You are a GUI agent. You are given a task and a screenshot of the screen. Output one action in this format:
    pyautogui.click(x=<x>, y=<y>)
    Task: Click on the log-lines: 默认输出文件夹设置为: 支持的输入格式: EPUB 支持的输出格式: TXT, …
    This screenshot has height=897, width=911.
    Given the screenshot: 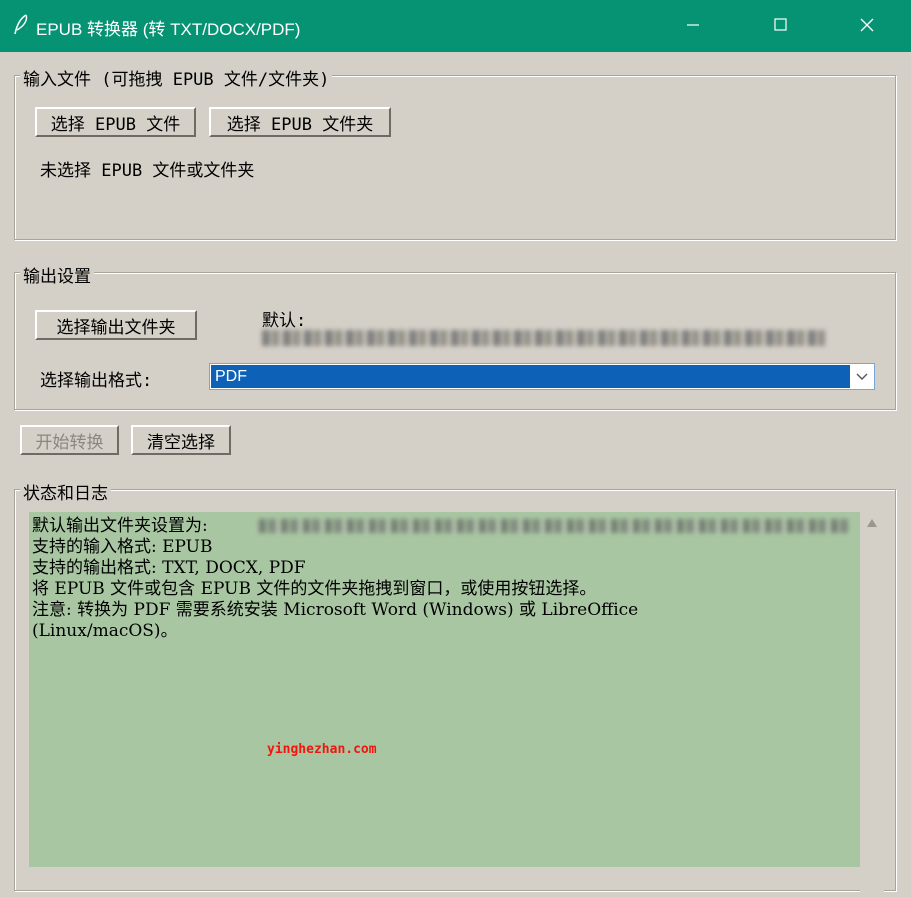 What is the action you would take?
    pyautogui.click(x=335, y=579)
    